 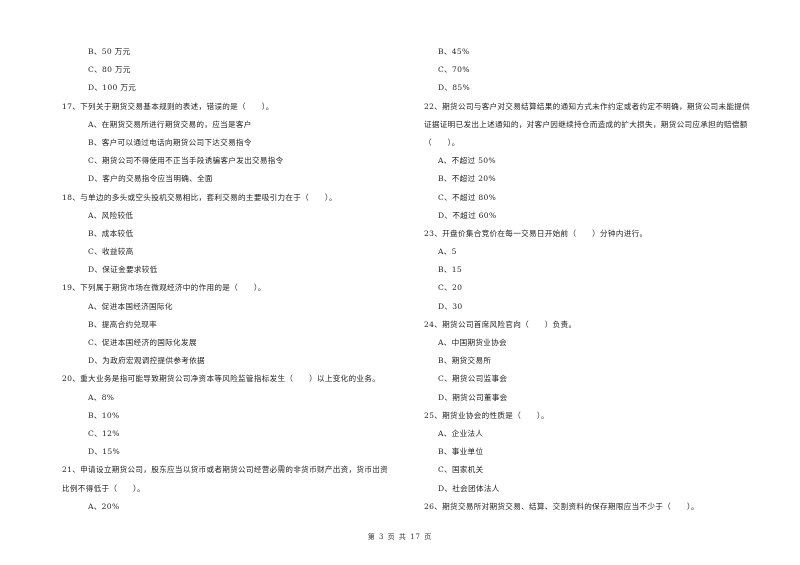 I want to click on answer-option: C、期货公司不得使用不正当手段诱骗客户发出交易指令, so click(x=186, y=161).